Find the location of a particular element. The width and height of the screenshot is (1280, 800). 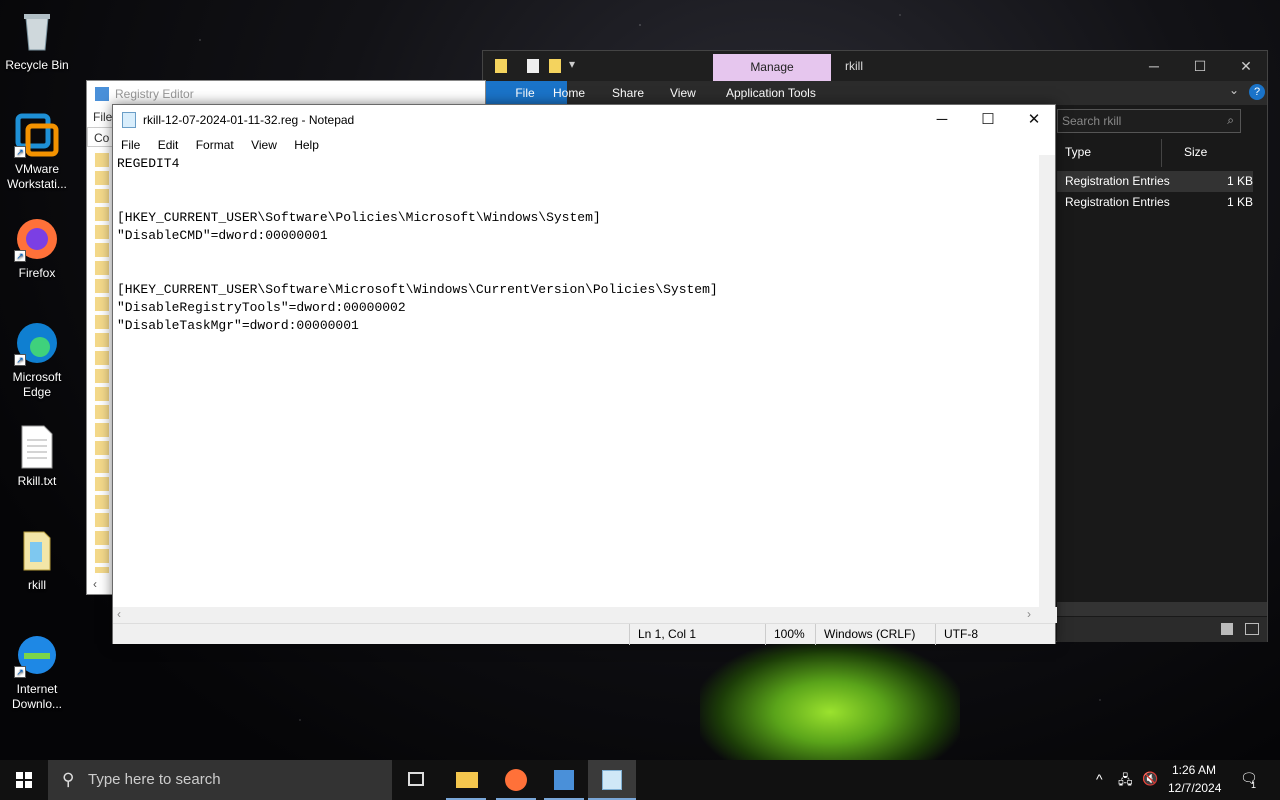

scroll-right-icon: › is located at coordinates (1029, 614).